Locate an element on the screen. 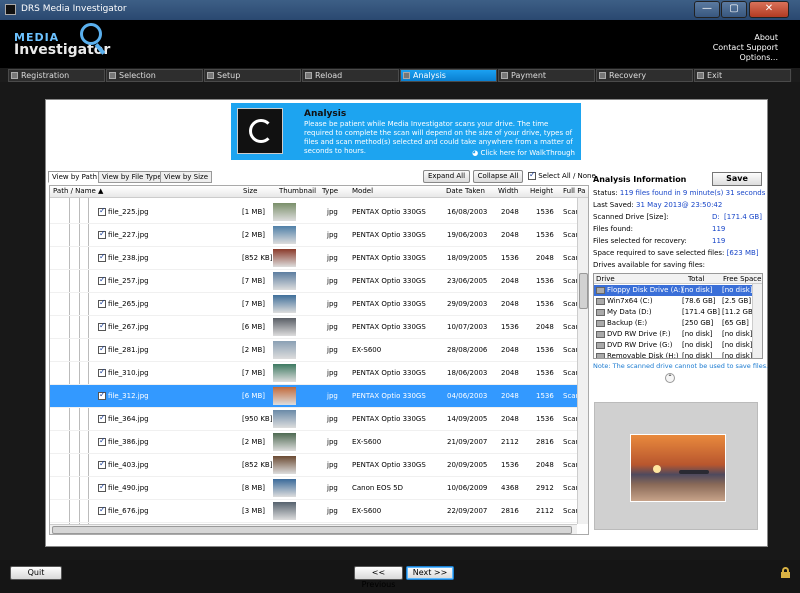 Image resolution: width=800 pixels, height=593 pixels. col-type: Type is located at coordinates (330, 191).